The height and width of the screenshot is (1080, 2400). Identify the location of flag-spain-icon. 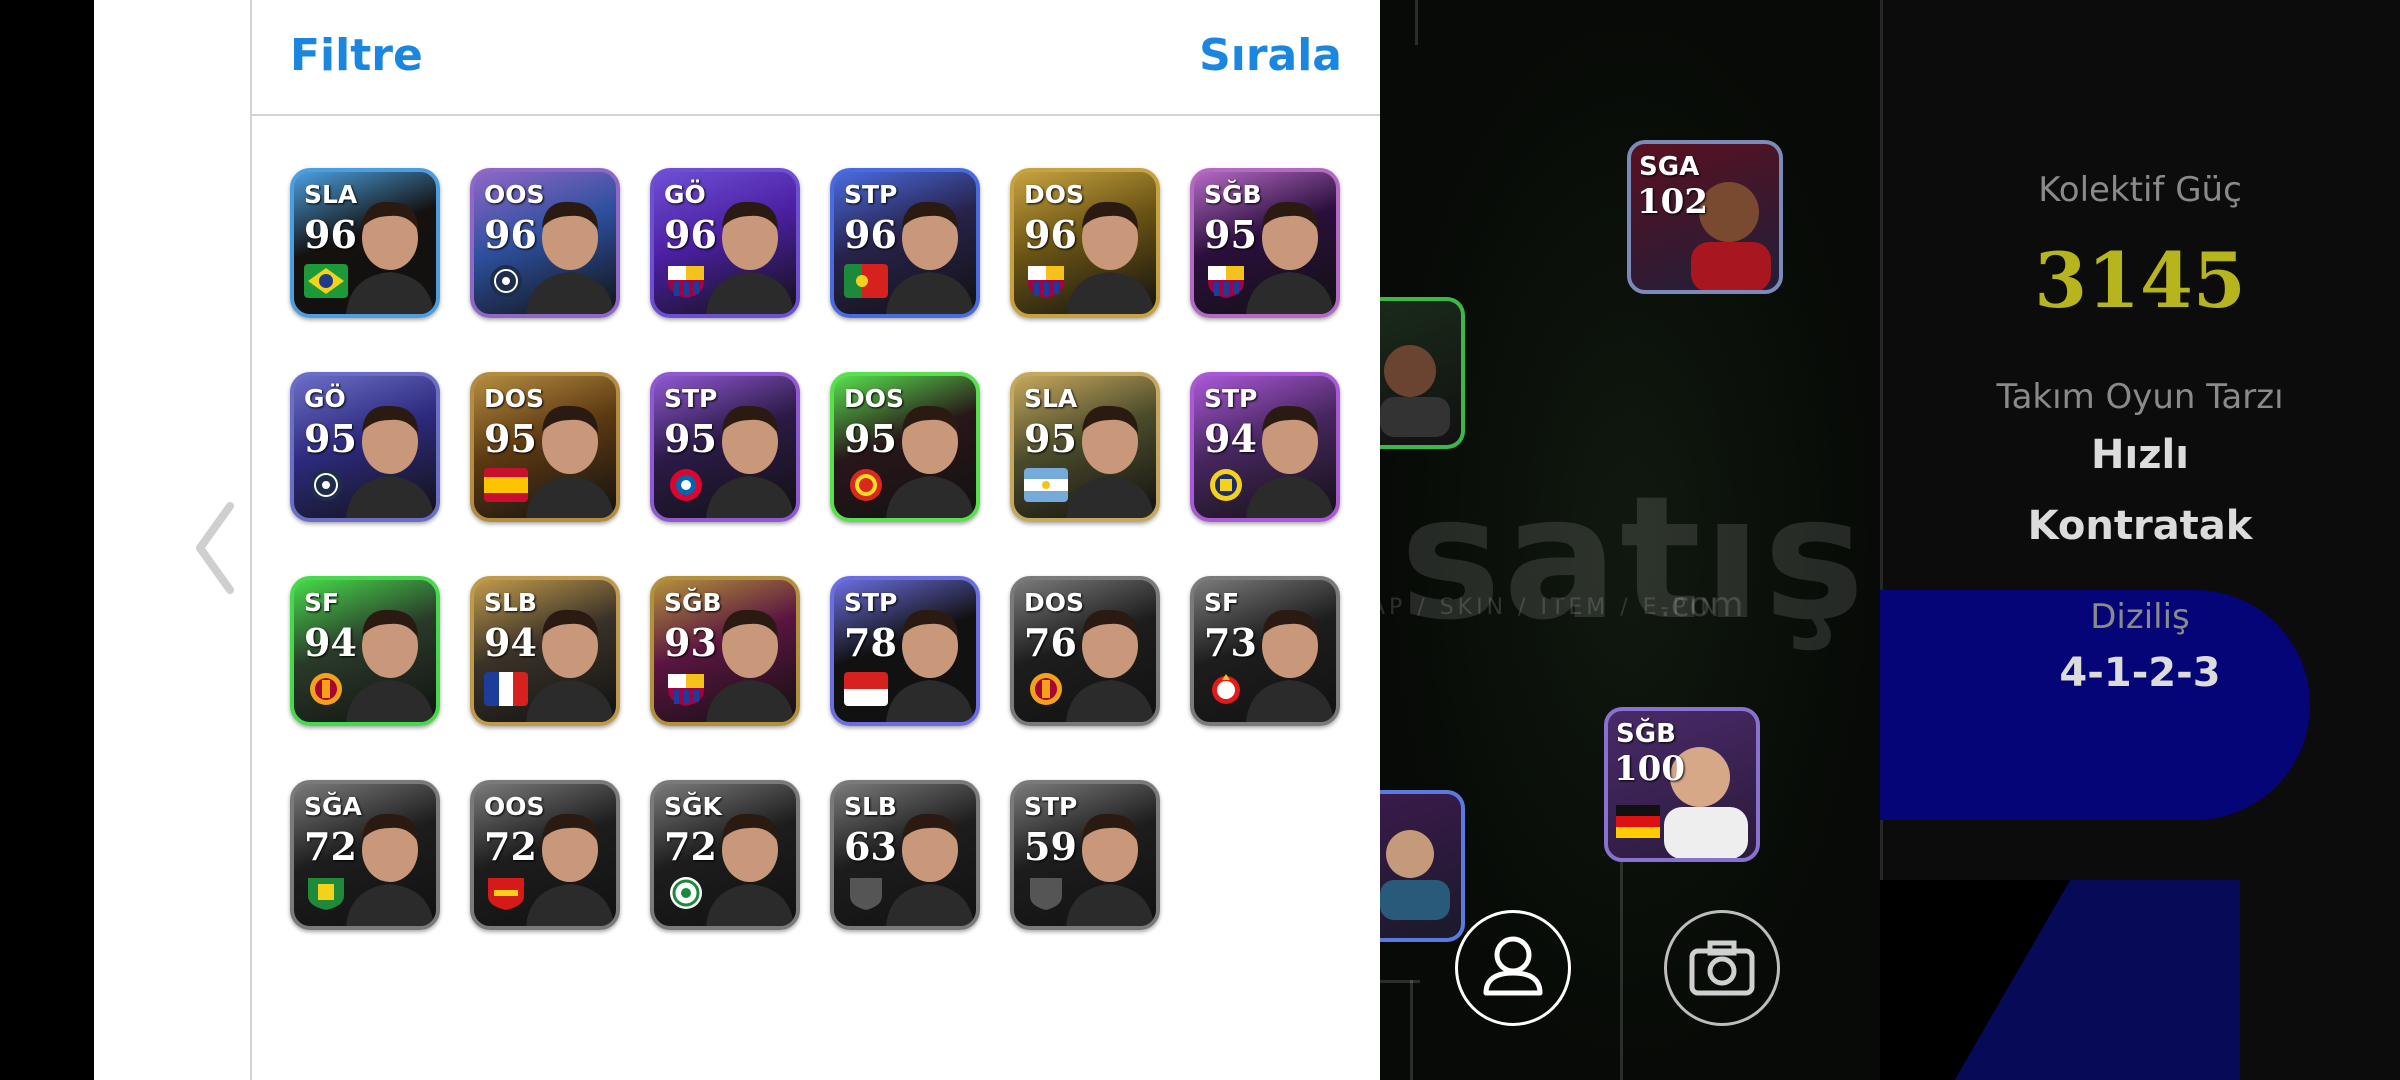
(506, 485).